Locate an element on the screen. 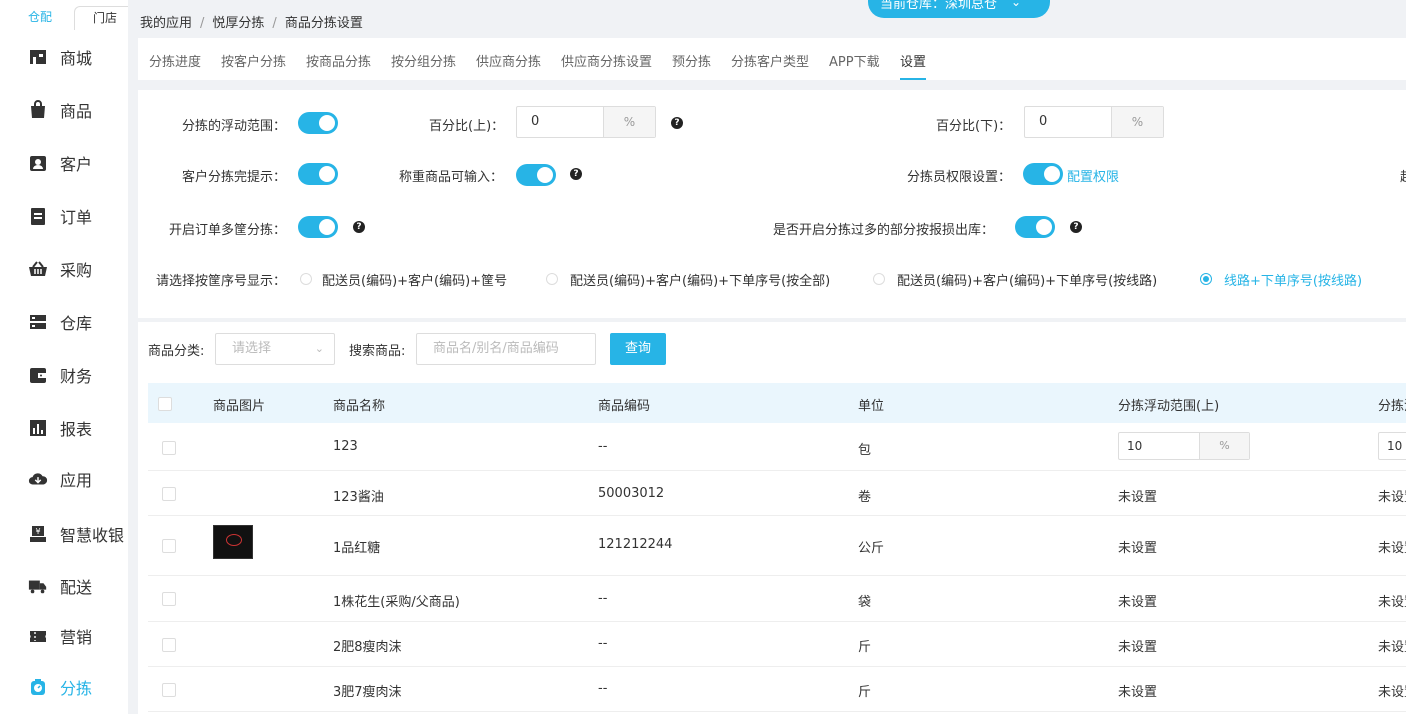  sidebar-item-label: 报表 is located at coordinates (76, 429).